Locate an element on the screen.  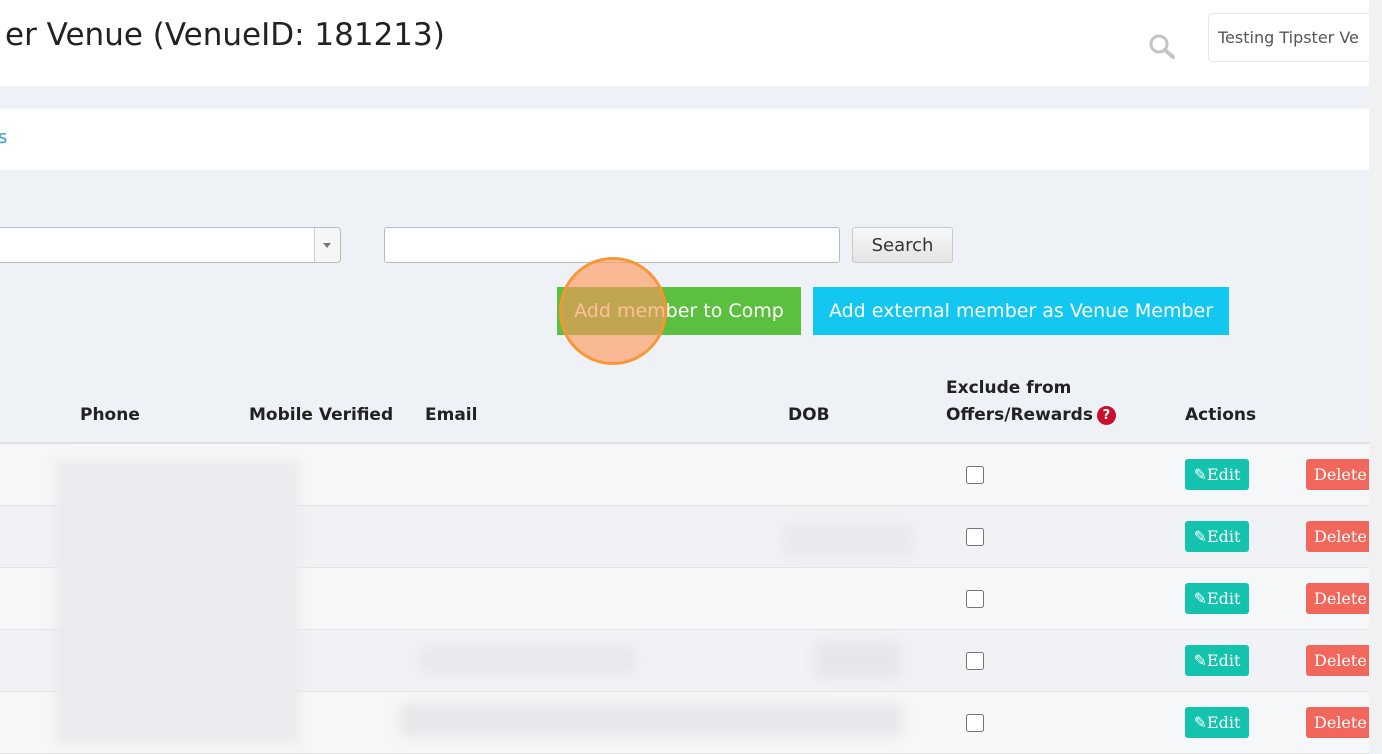
add-member-to-comp-button: Add member to Comp is located at coordinates (679, 311).